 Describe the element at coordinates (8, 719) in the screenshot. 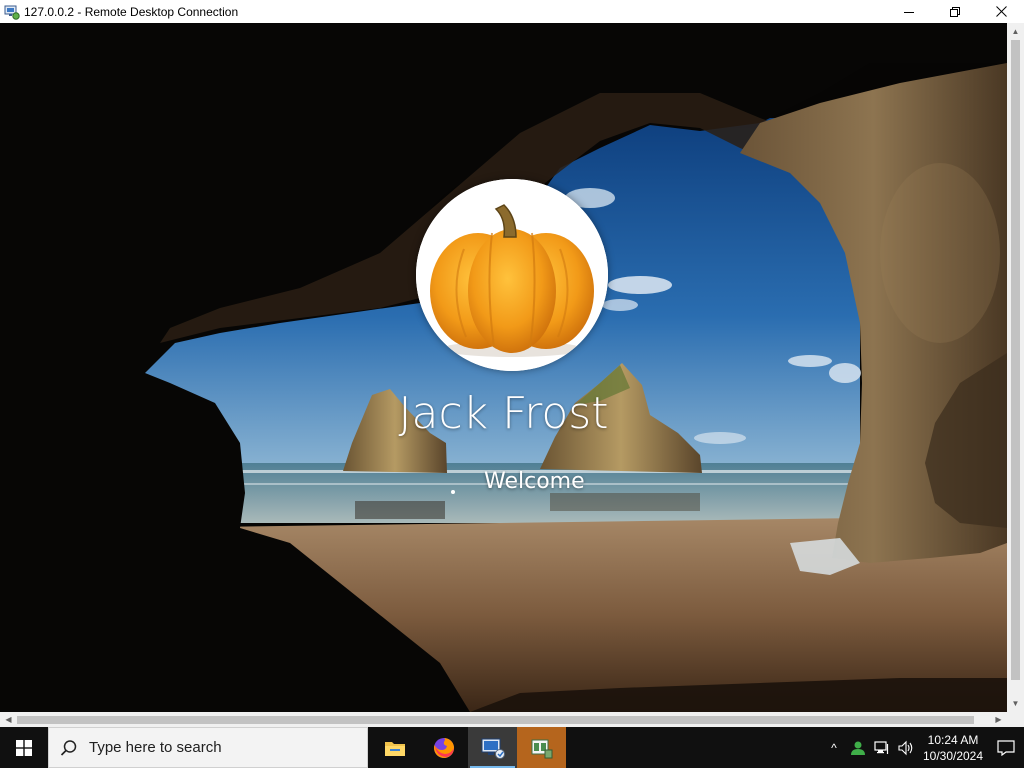

I see `scroll-left-arrow: ◀` at that location.